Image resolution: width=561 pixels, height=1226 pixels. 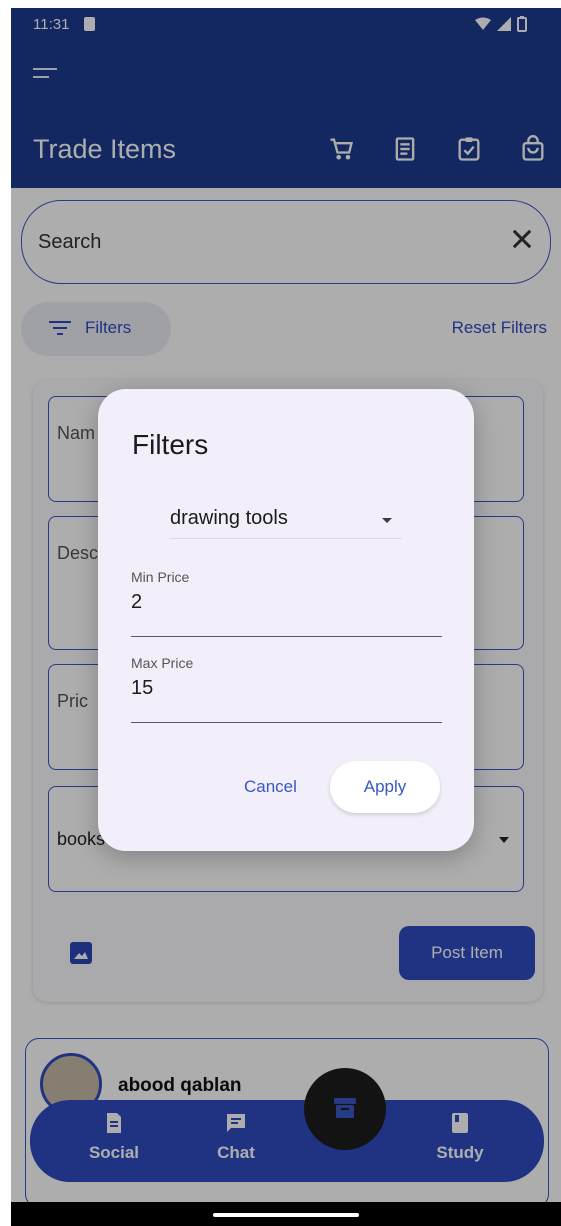 I want to click on min-price-field: Min Price 2, so click(x=286, y=603).